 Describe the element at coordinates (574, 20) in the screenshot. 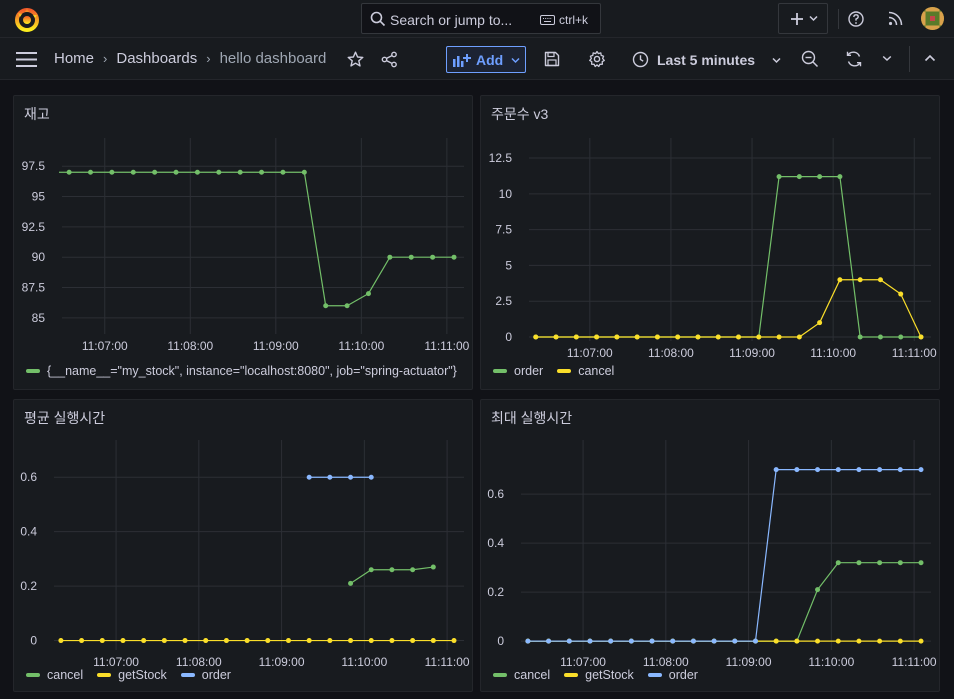

I see `search-shortcut: ctrl+k` at that location.